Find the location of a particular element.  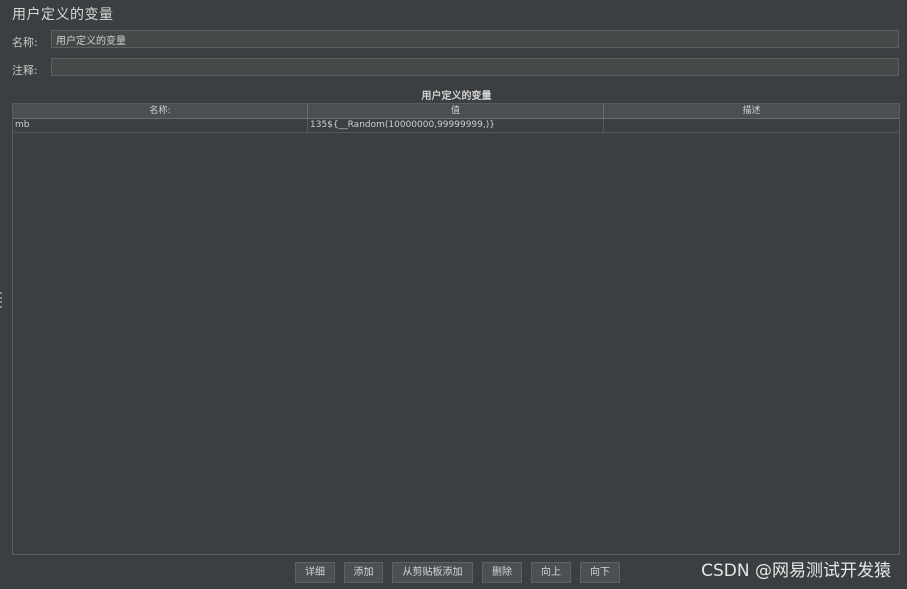

watermark: CSDN @网易测试开发猿 is located at coordinates (796, 571).